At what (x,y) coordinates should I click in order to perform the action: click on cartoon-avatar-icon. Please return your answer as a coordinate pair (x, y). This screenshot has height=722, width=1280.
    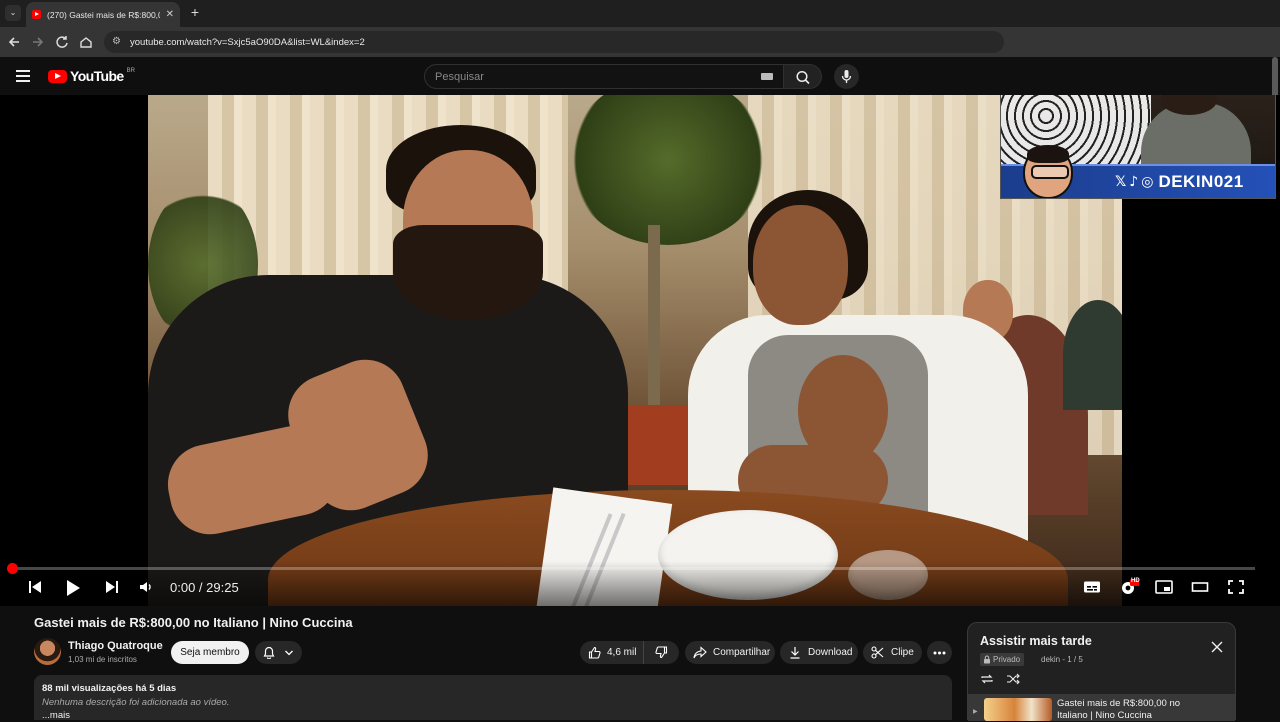
    Looking at the image, I should click on (1048, 171).